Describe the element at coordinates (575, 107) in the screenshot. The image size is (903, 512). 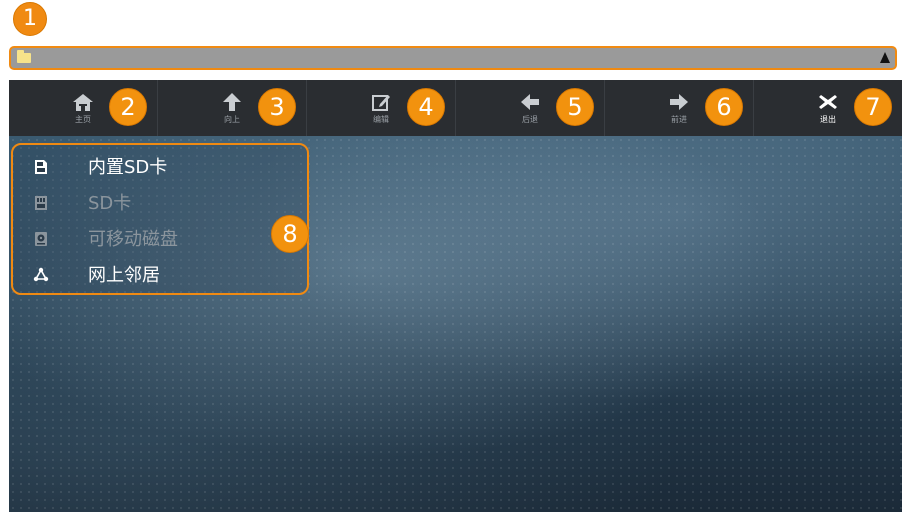
I see `annotation-badge-5: 5` at that location.